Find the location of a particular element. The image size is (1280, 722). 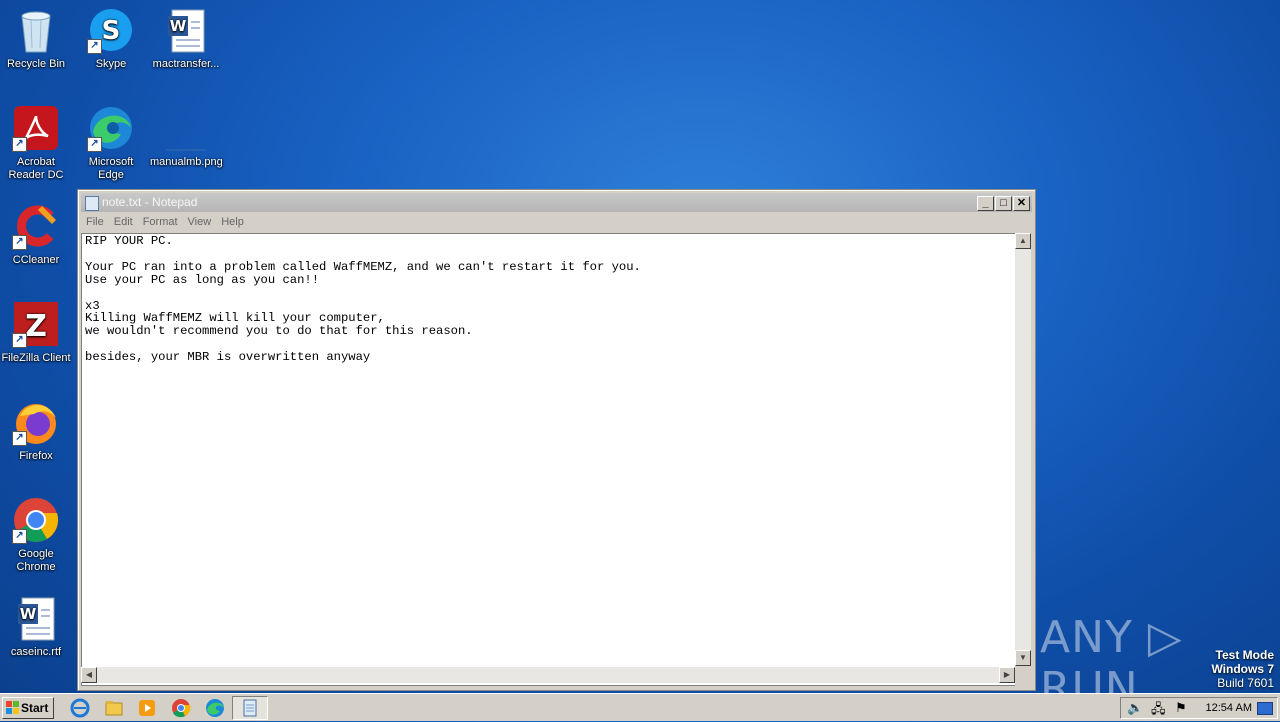

edge-icon: ↗ is located at coordinates (111, 128).